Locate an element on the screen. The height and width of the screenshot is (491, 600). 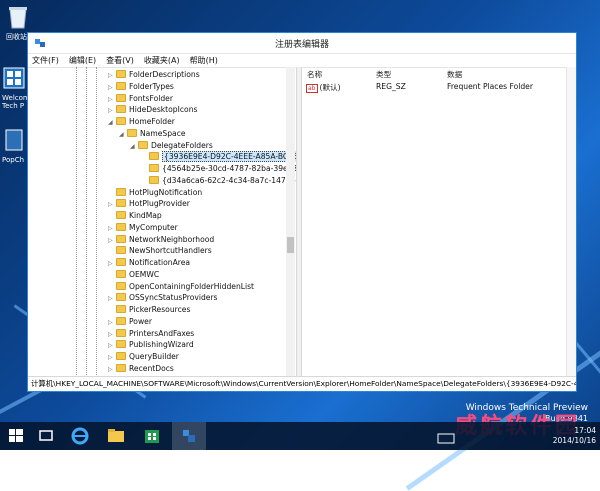
tree-node: {d34a6ca6-62c2-4c34-8a7c-14709c1ad938} is located at coordinates (218, 180).